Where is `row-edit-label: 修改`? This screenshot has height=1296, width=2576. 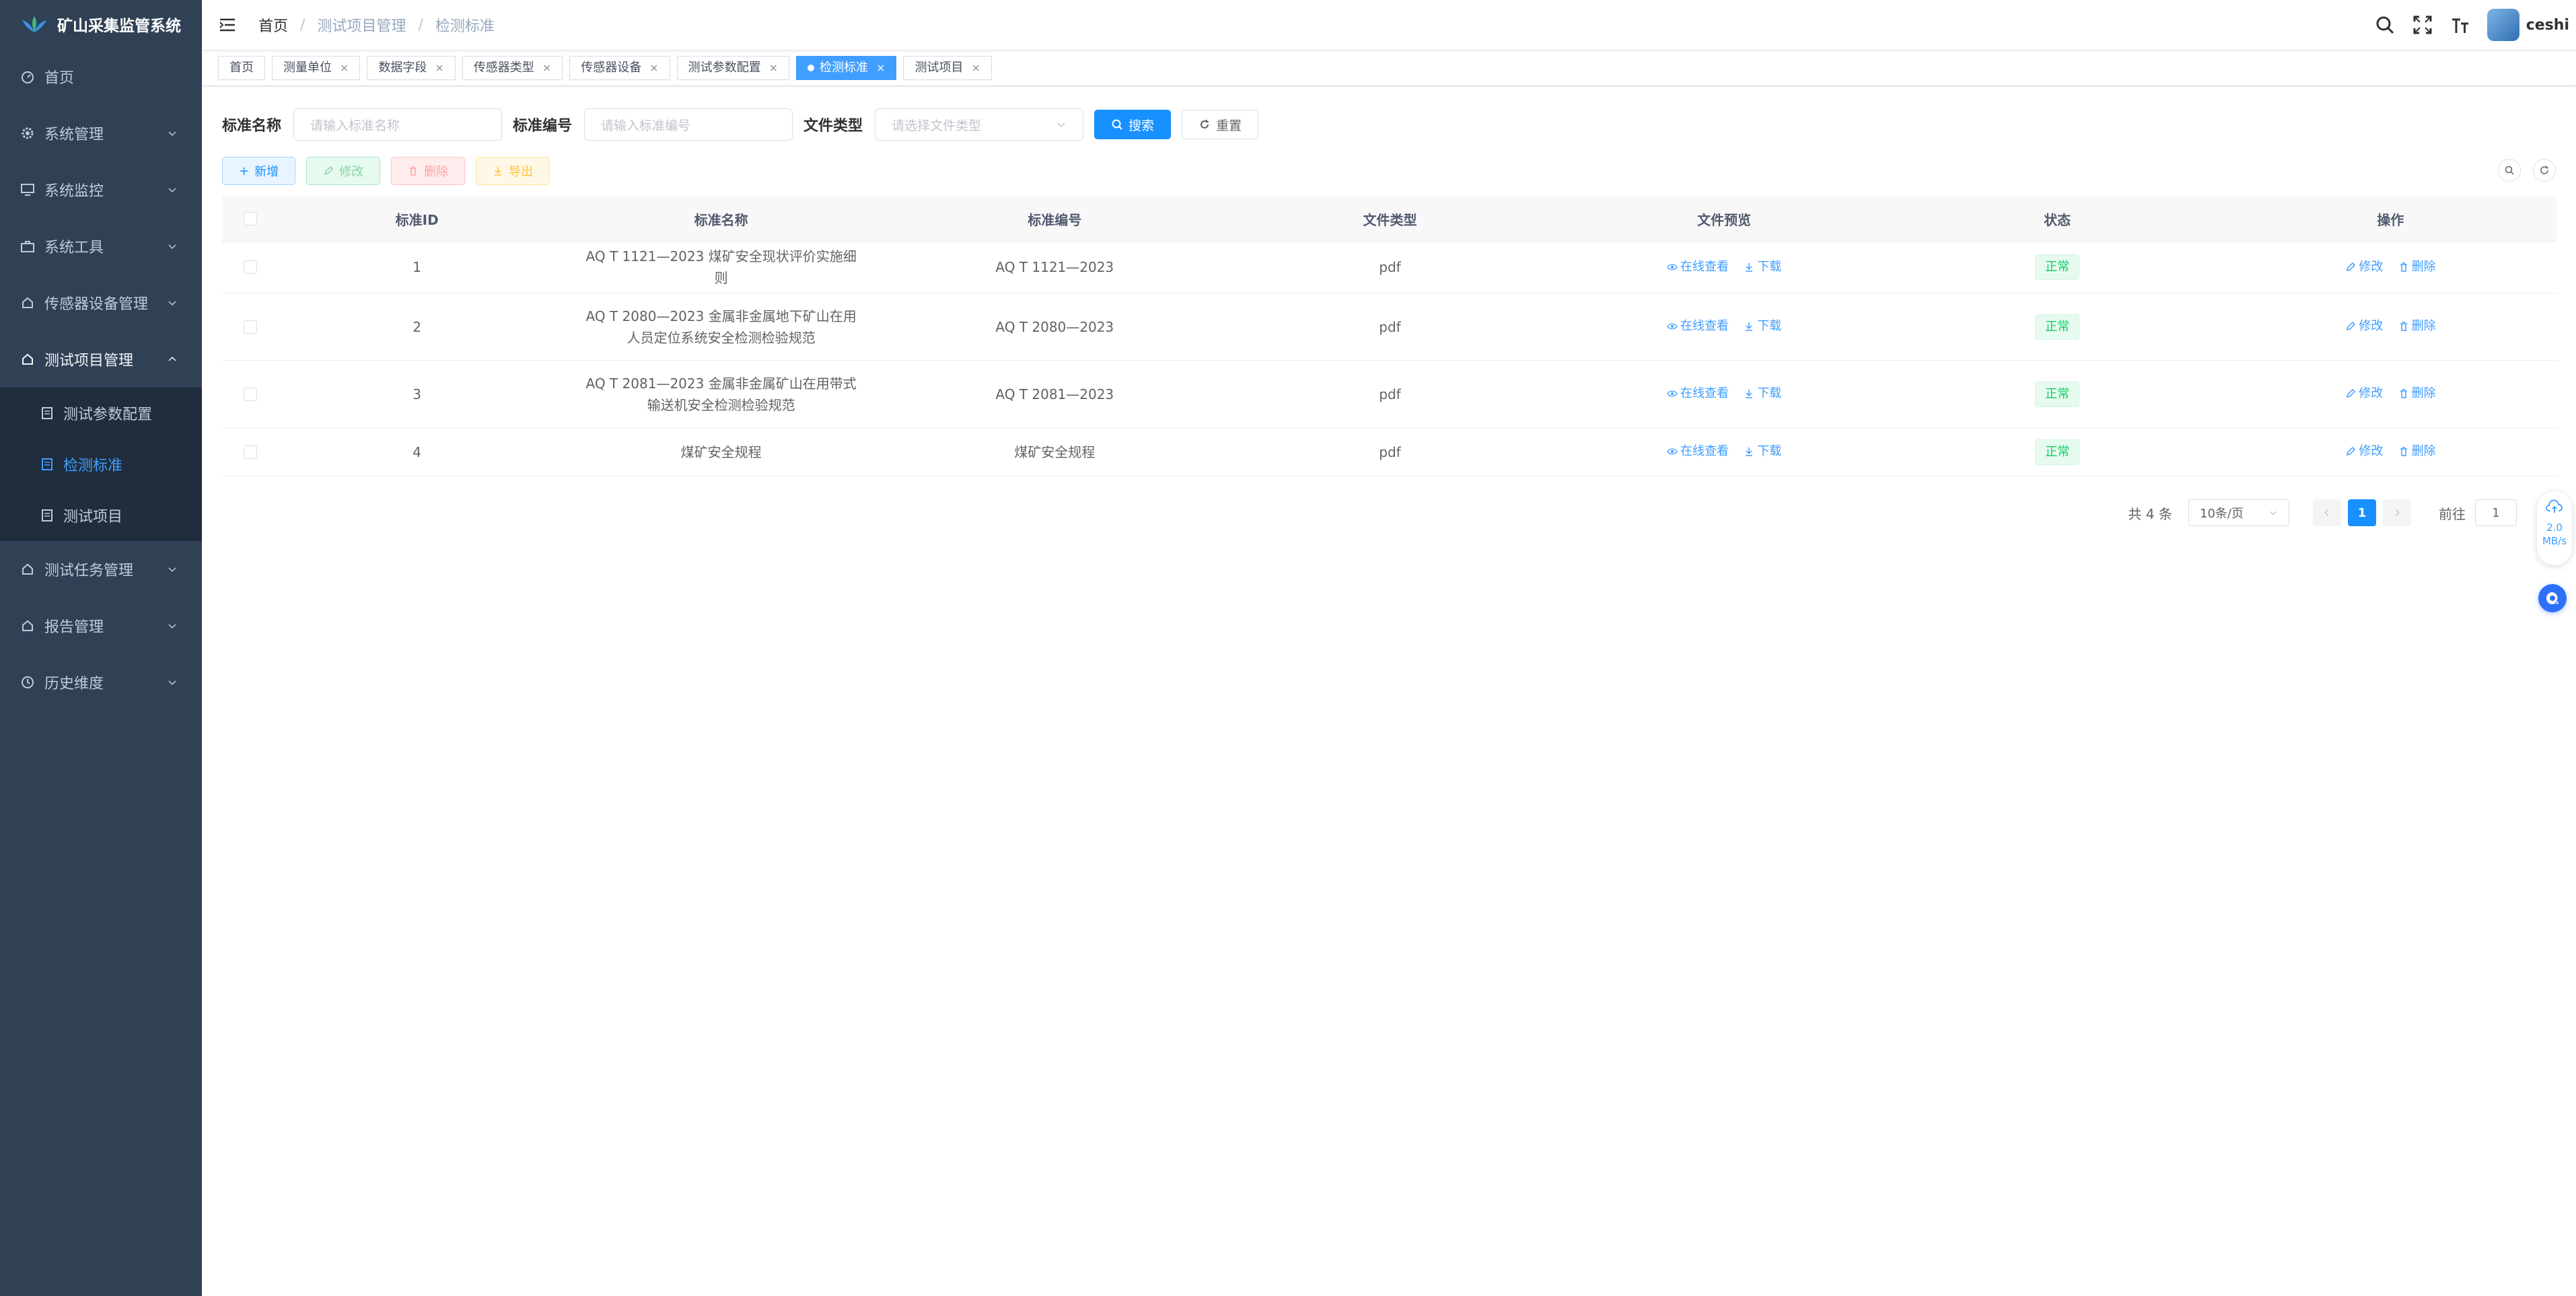
row-edit-label: 修改 is located at coordinates (2371, 393).